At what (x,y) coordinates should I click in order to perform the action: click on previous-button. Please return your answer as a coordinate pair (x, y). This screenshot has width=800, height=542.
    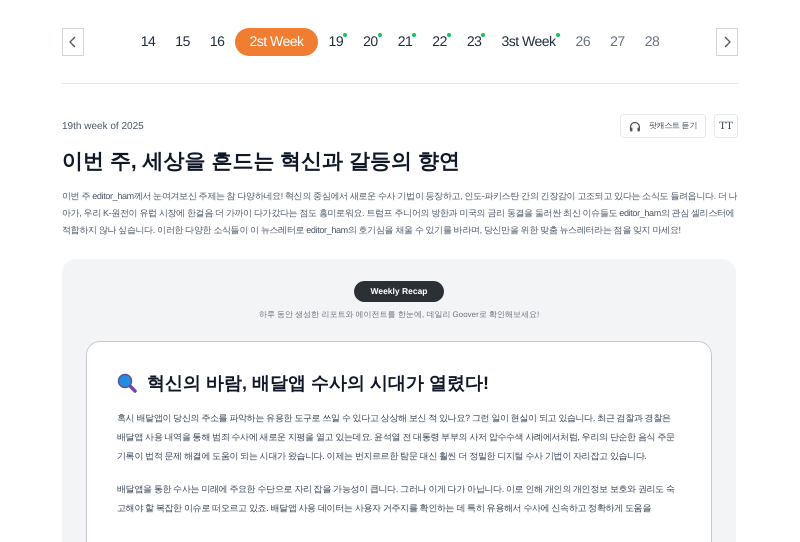
    Looking at the image, I should click on (73, 42).